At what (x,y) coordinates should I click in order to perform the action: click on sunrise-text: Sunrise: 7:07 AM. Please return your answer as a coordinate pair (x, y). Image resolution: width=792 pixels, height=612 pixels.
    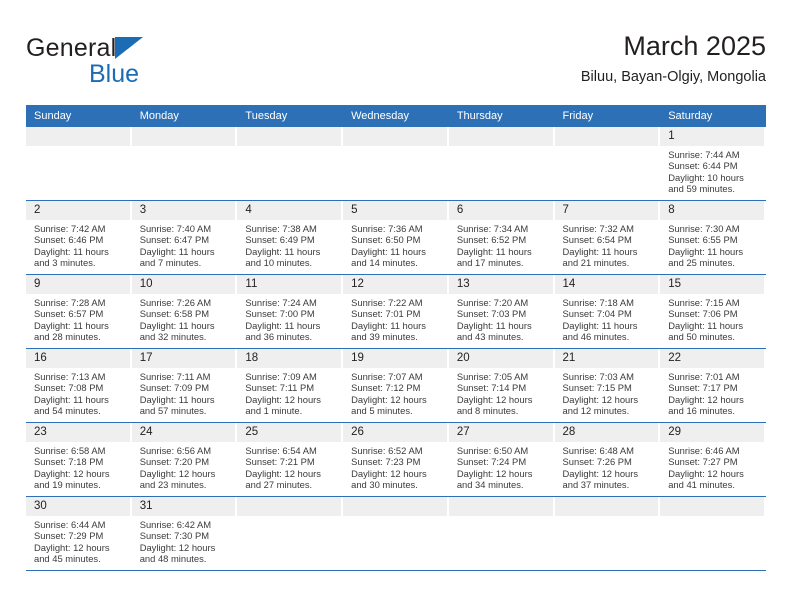
    Looking at the image, I should click on (387, 376).